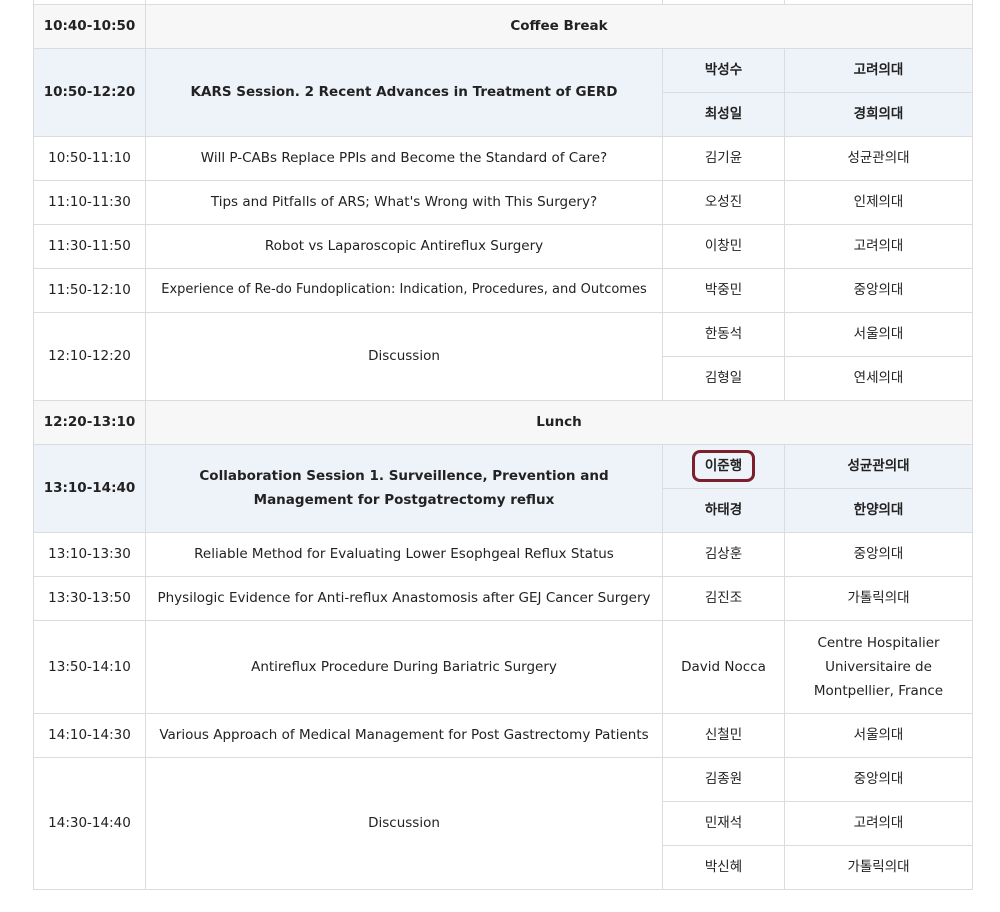 The width and height of the screenshot is (1000, 912). I want to click on time-cell: 12:10-12:20, so click(89, 356).